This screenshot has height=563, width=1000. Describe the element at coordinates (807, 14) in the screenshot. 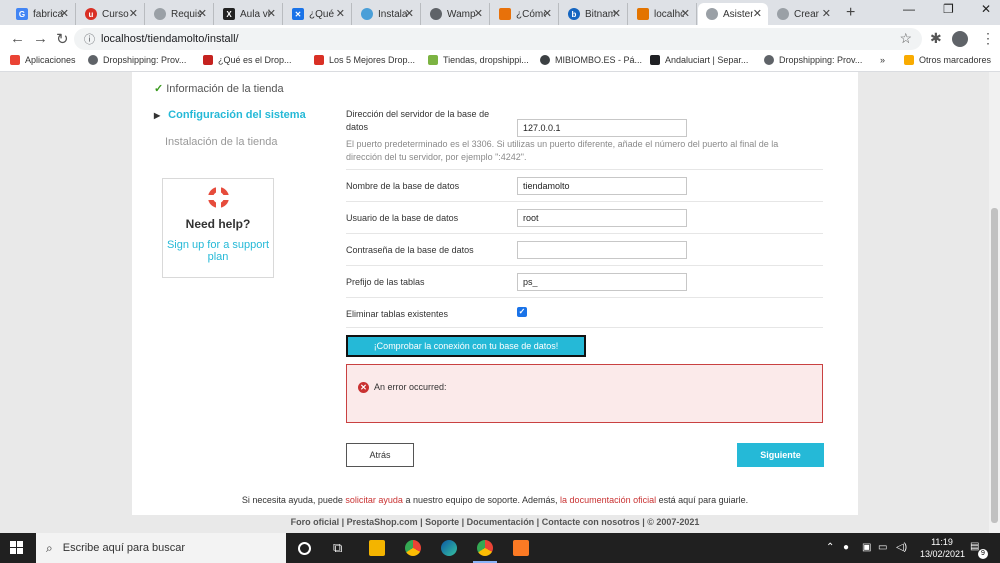

I see `tab-label: Crear` at that location.